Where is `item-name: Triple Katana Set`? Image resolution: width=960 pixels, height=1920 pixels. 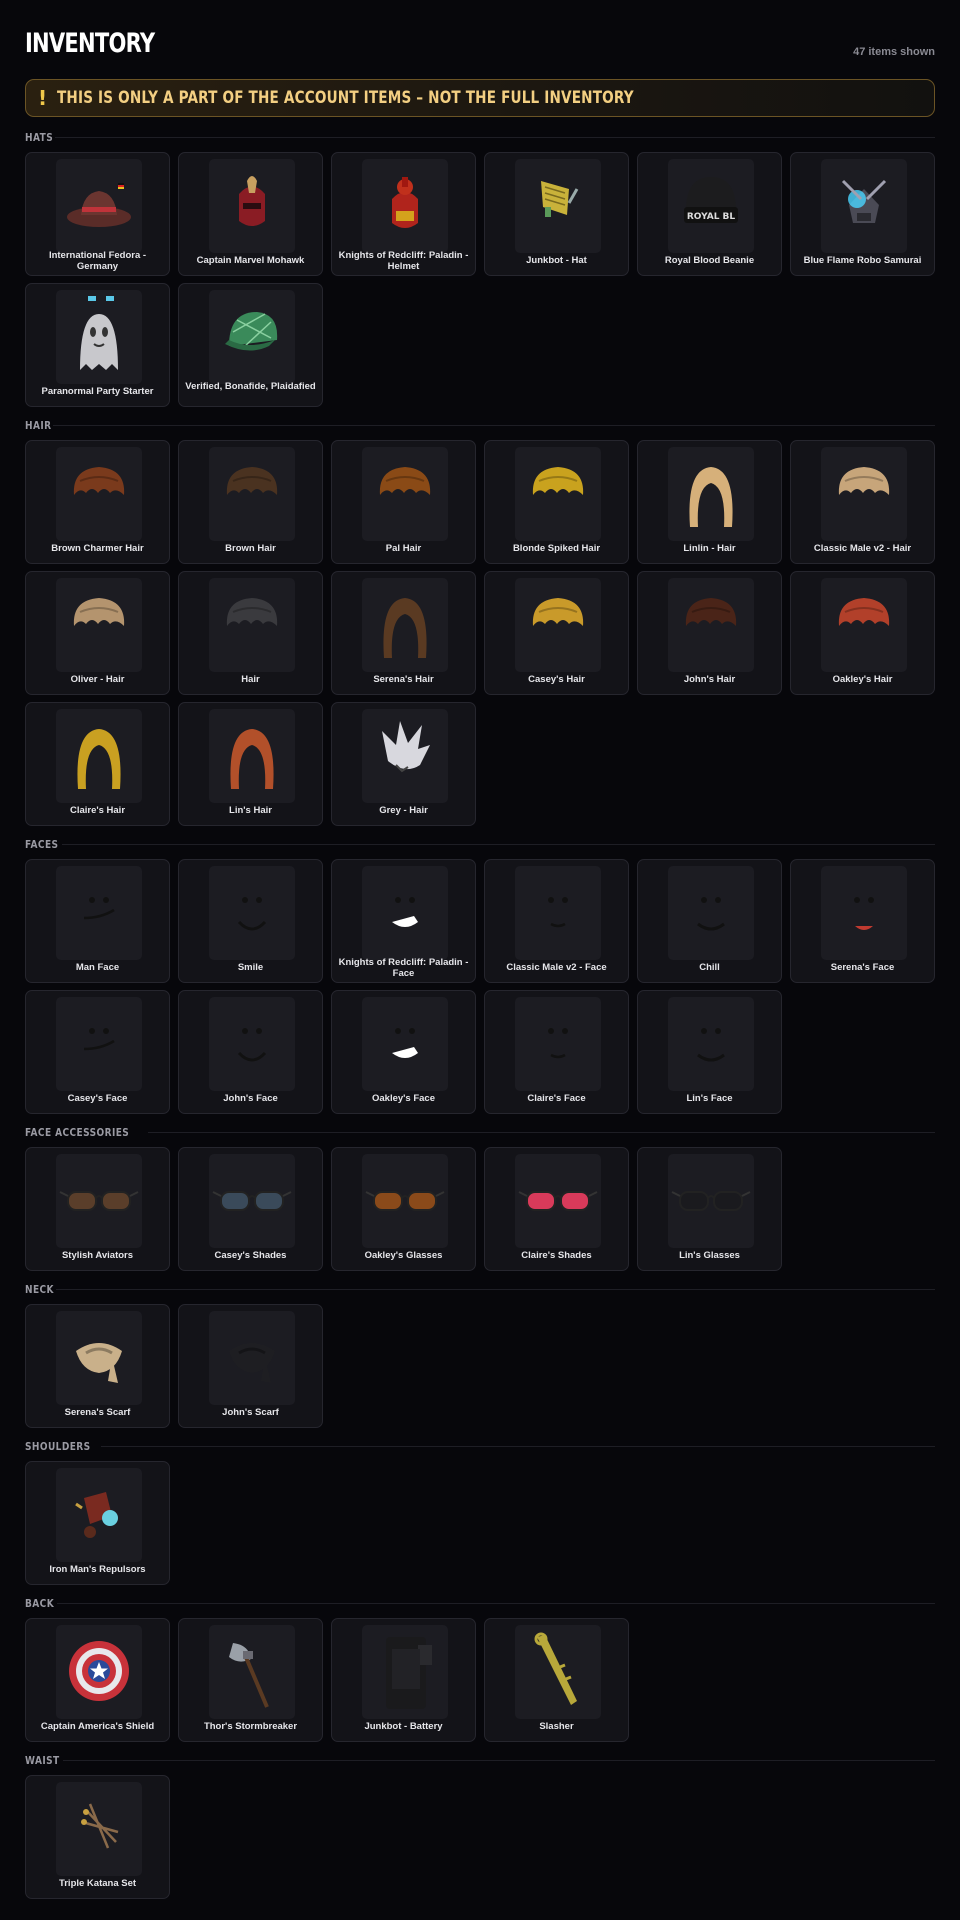
item-name: Triple Katana Set is located at coordinates (97, 1883).